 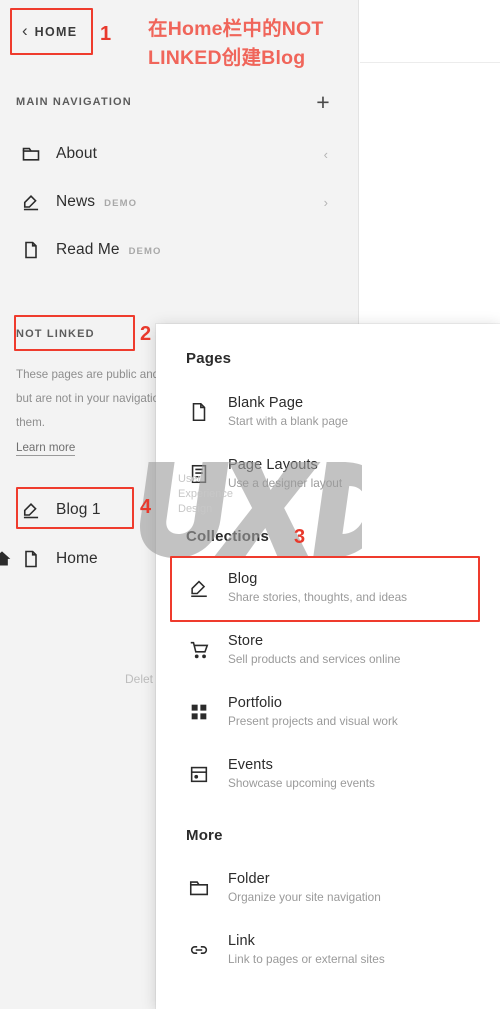 I want to click on top-bar: EDIT, so click(x=430, y=31).